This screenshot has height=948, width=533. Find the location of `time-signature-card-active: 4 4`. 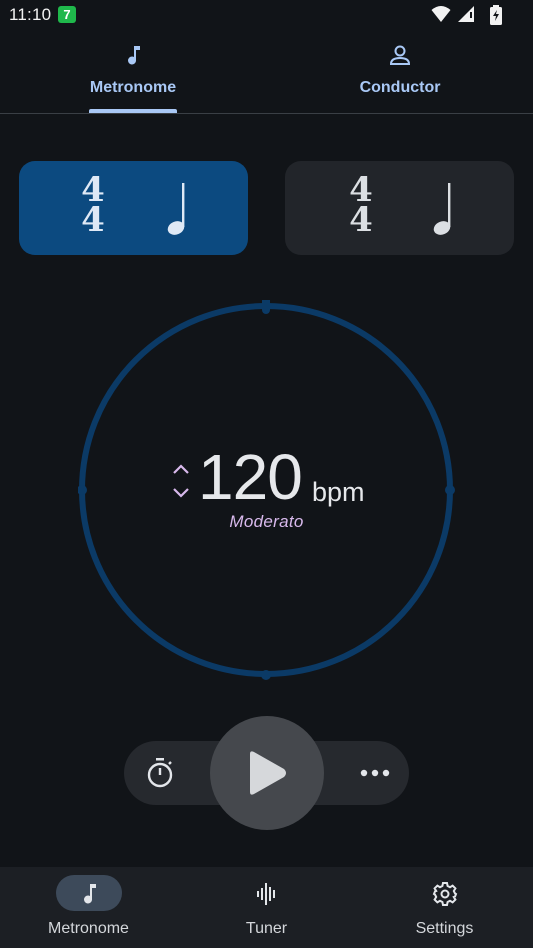

time-signature-card-active: 4 4 is located at coordinates (133, 208).